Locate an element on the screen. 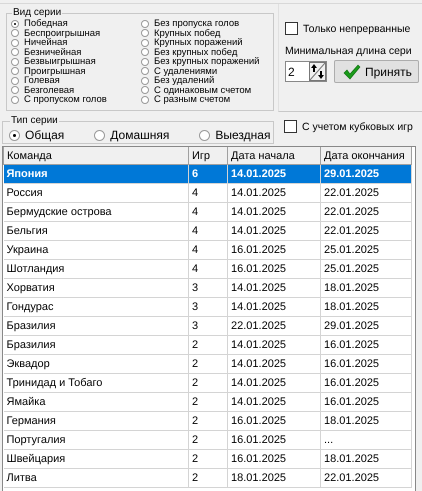 The width and height of the screenshot is (422, 491). table-row: Бельгия 4 14.01.2025 22.01.2025 is located at coordinates (208, 231).